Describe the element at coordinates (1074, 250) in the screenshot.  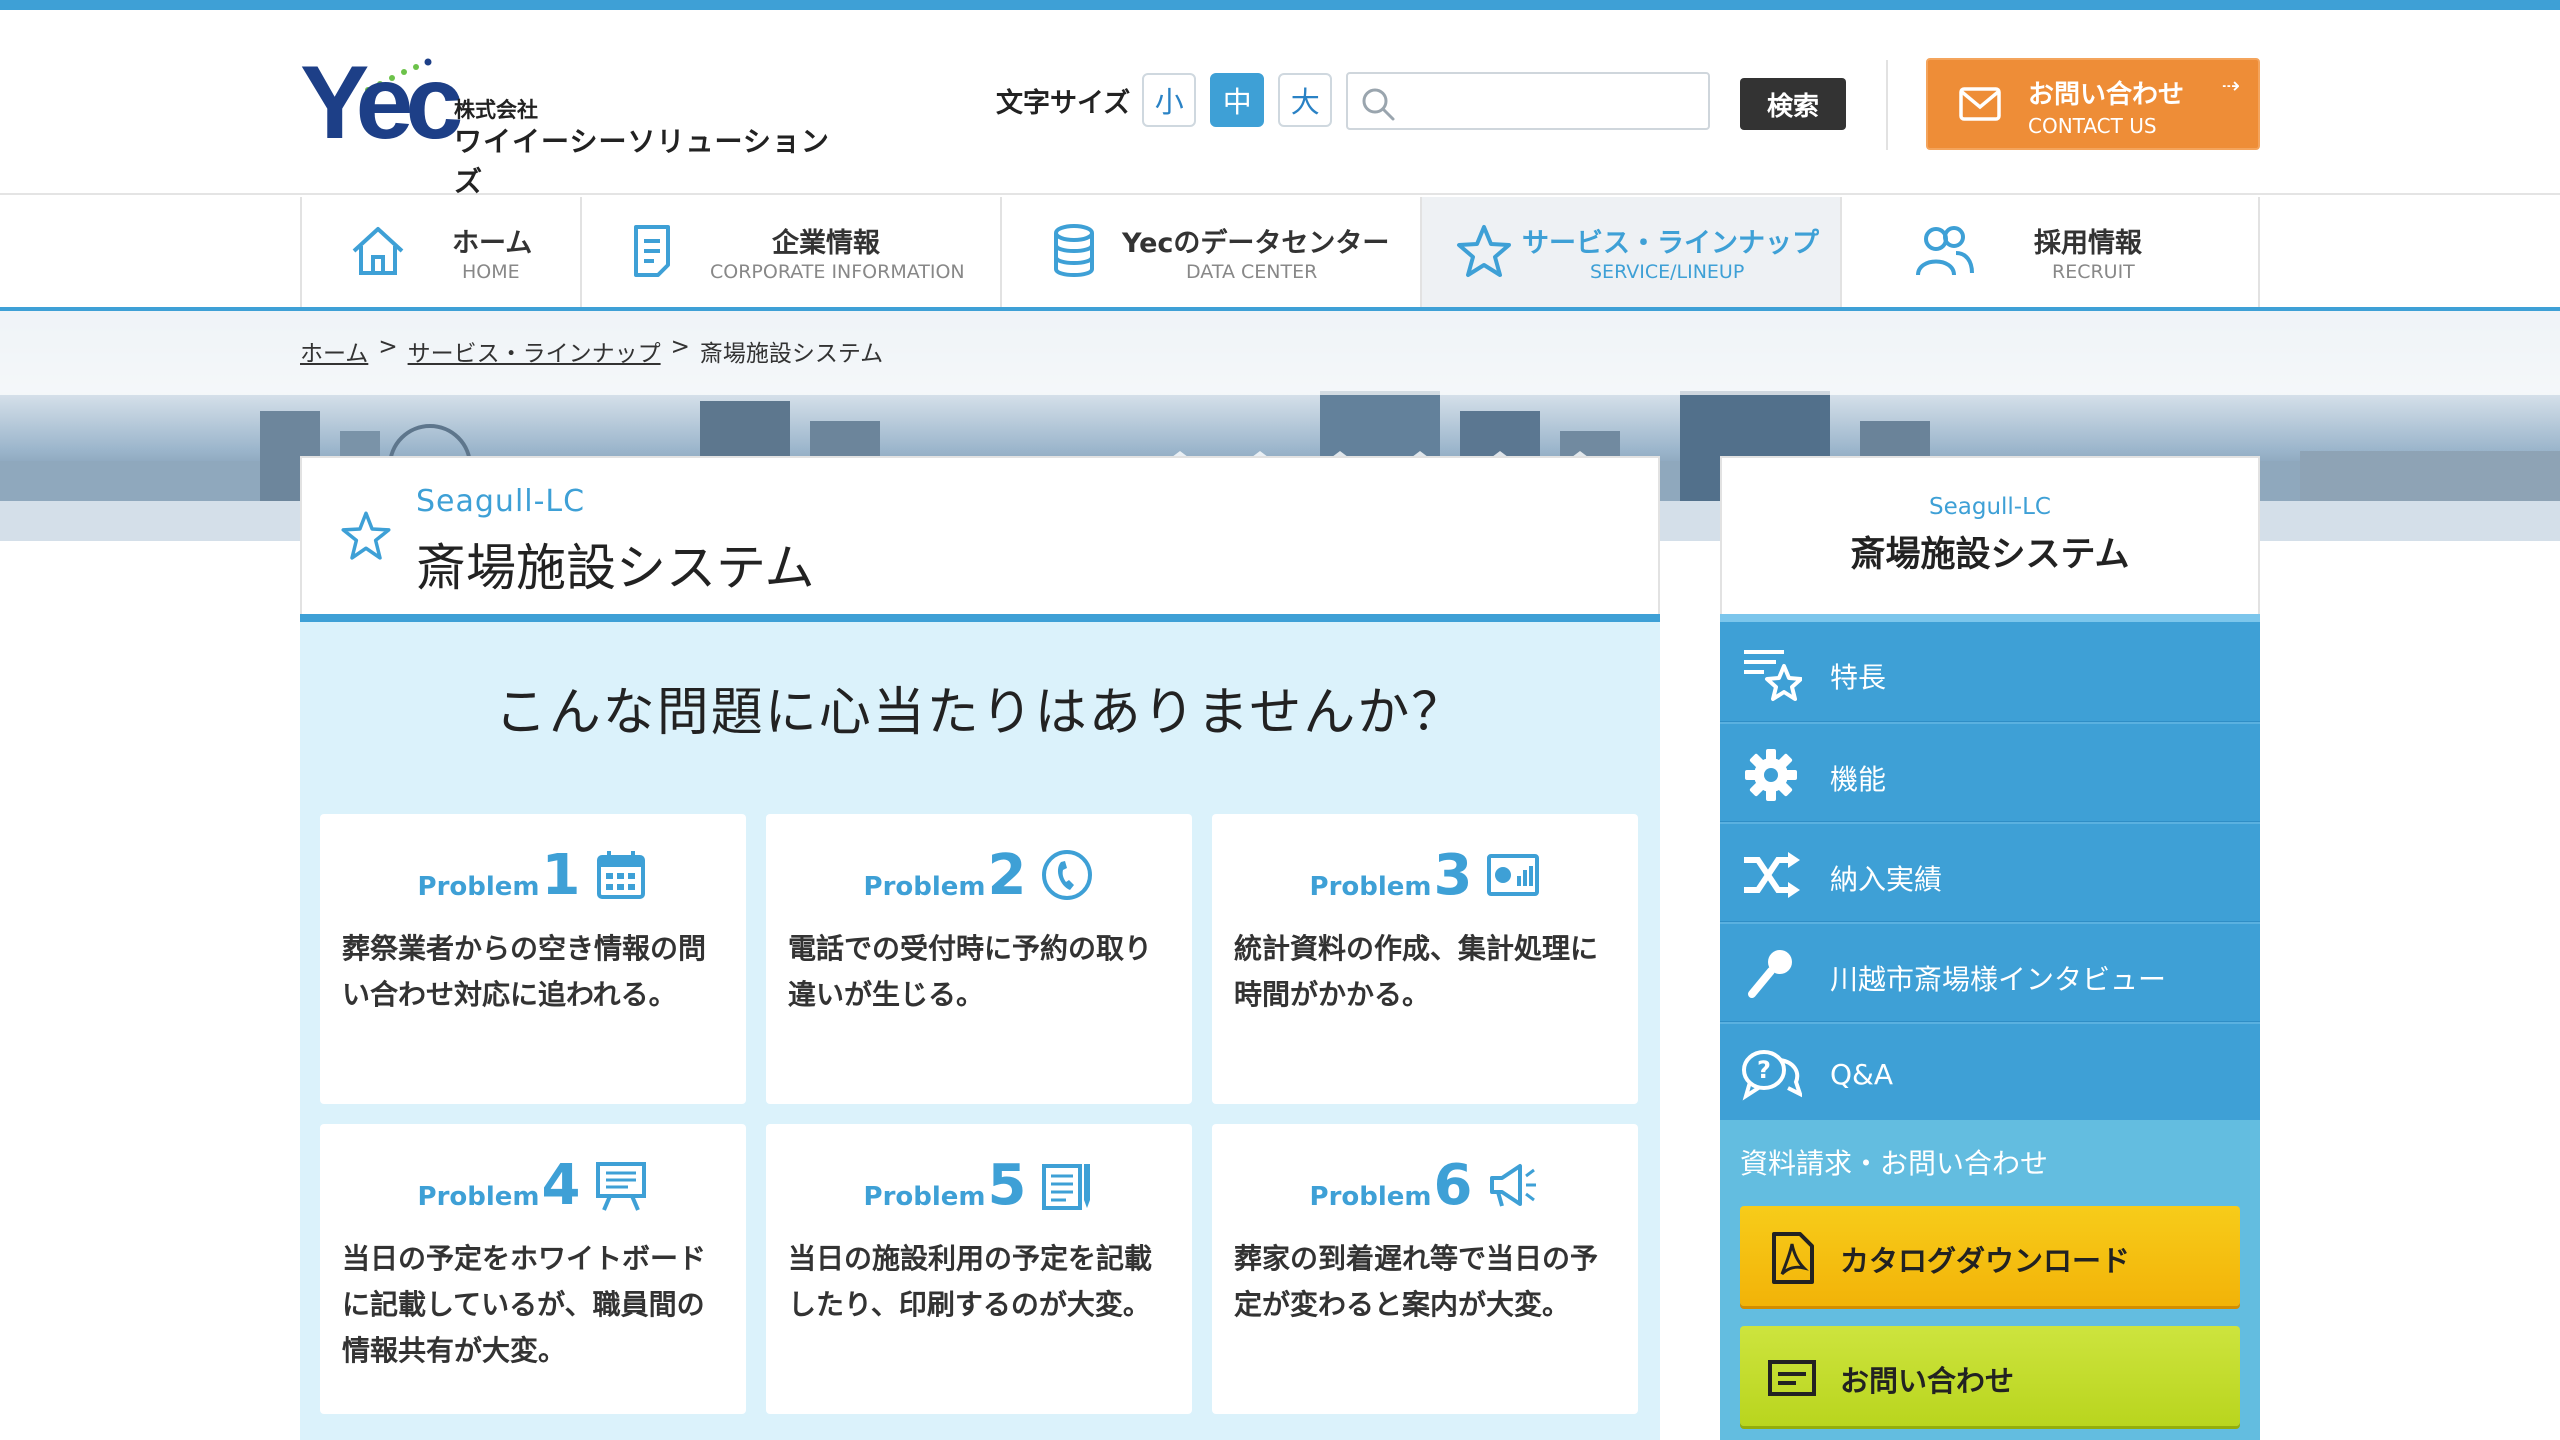
I see `database-icon` at that location.